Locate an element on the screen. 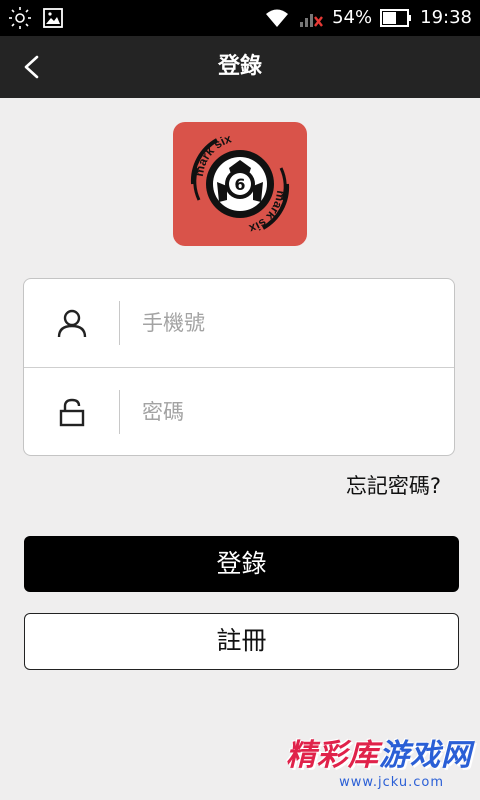 Image resolution: width=480 pixels, height=800 pixels. page-title: 登錄 is located at coordinates (239, 66).